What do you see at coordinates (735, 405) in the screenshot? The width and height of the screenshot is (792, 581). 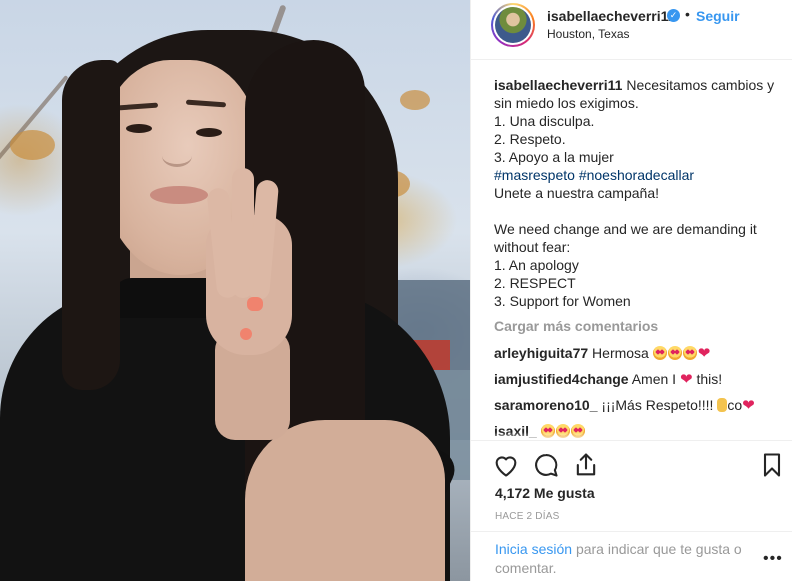 I see `comment-text: co` at bounding box center [735, 405].